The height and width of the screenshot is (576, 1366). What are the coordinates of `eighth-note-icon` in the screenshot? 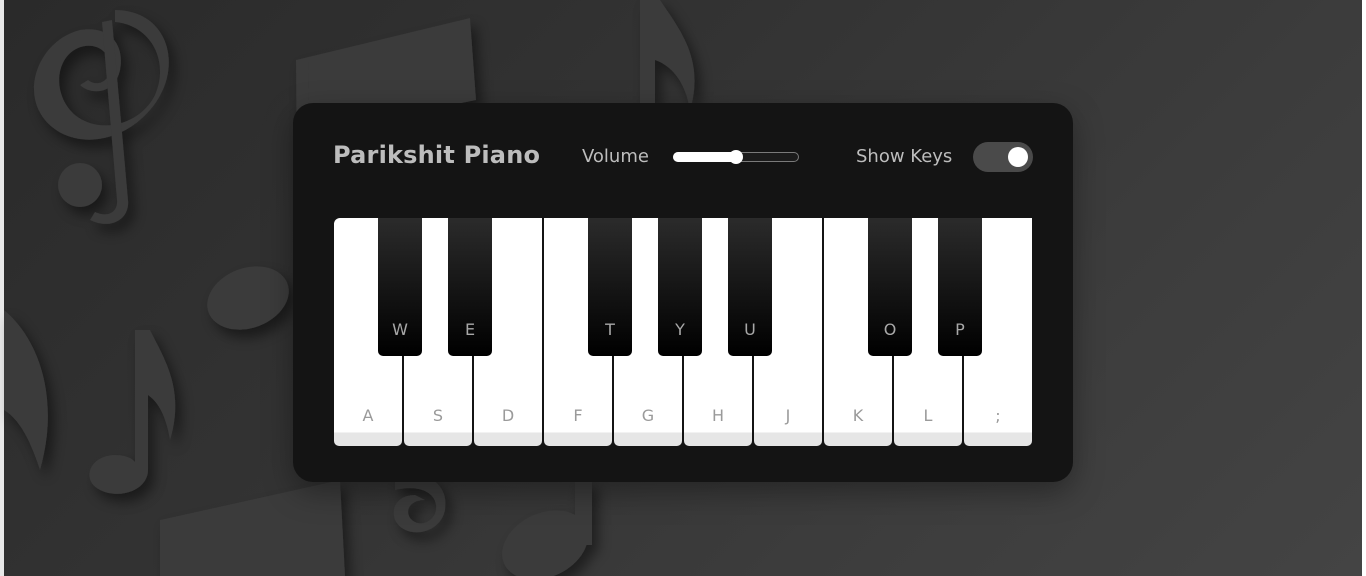 It's located at (667, 55).